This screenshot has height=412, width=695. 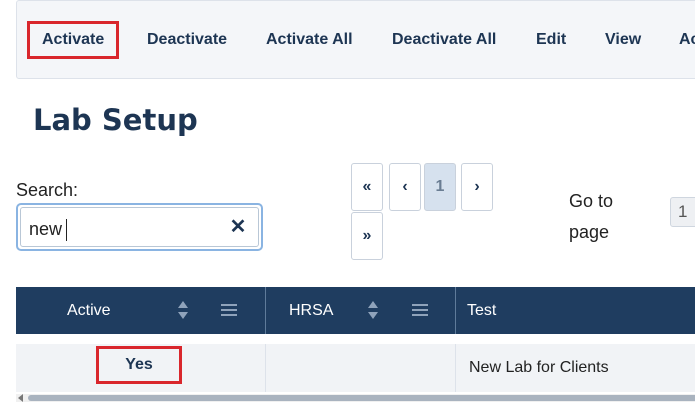 I want to click on current-page-button: 1, so click(x=440, y=187).